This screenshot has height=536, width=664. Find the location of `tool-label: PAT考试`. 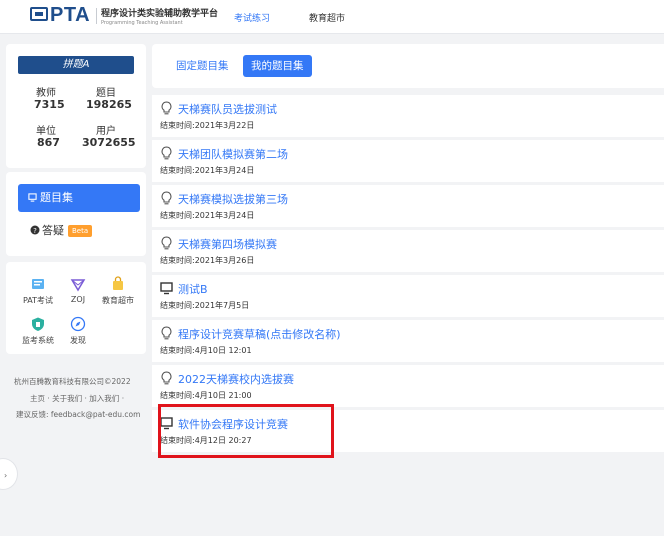

tool-label: PAT考试 is located at coordinates (38, 300).